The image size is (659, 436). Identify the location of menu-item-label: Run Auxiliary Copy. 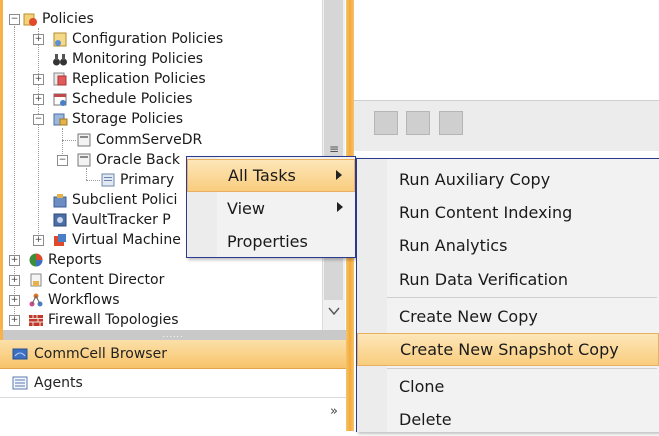
(475, 179).